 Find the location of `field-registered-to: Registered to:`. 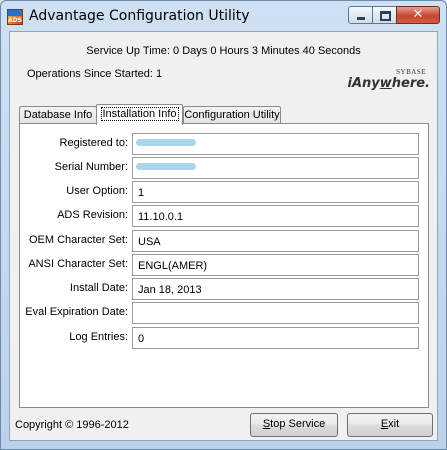

field-registered-to: Registered to: is located at coordinates (224, 144).